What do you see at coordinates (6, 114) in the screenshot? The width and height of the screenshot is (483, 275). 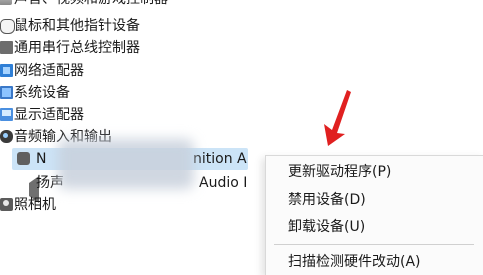 I see `display-adapter-icon` at bounding box center [6, 114].